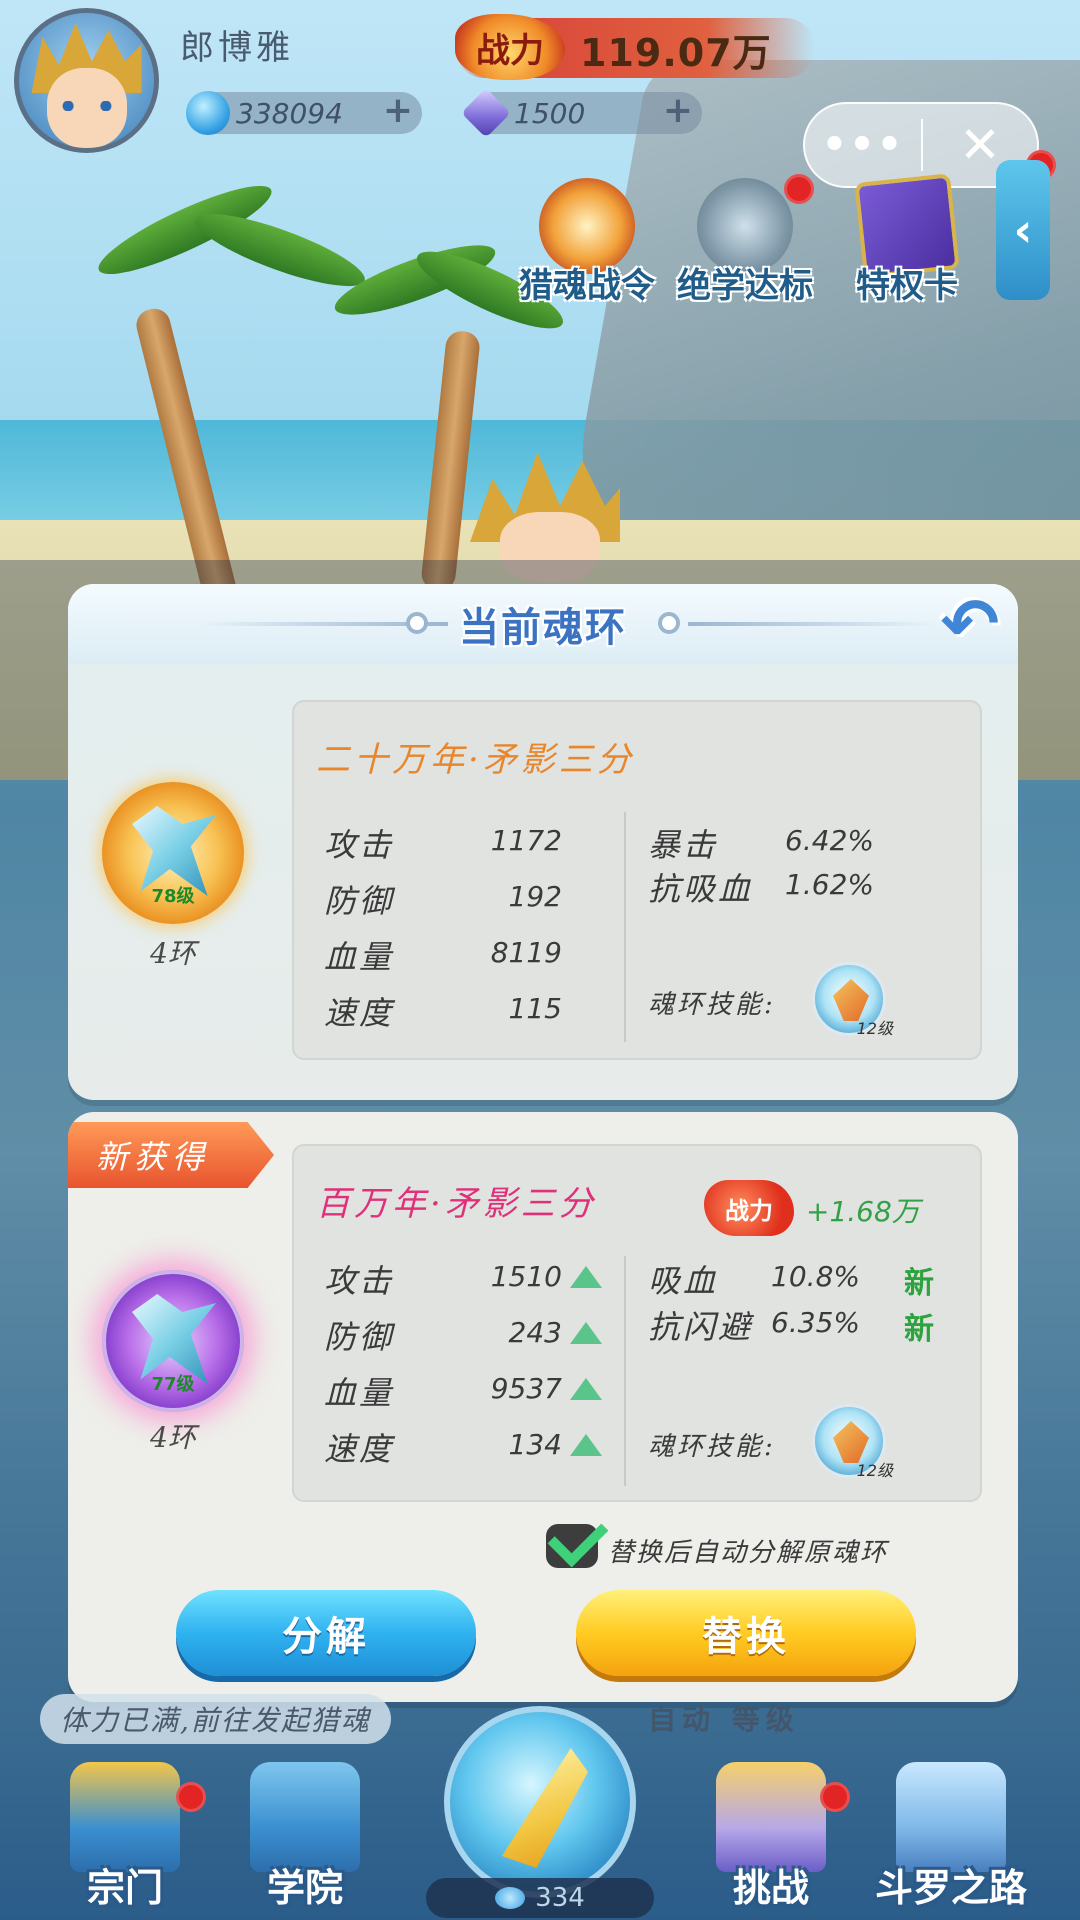 The height and width of the screenshot is (1920, 1080). Describe the element at coordinates (572, 1546) in the screenshot. I see `auto-decompose-checkbox` at that location.